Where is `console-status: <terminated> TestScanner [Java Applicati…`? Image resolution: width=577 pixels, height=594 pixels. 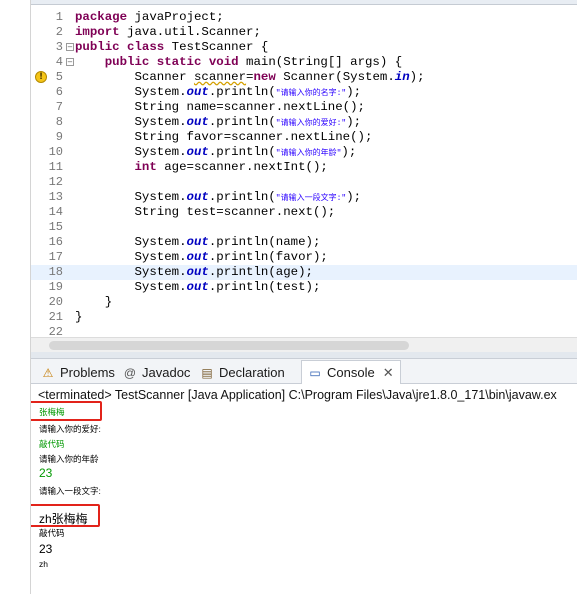
console-status: <terminated> TestScanner [Java Applicati… is located at coordinates (297, 395).